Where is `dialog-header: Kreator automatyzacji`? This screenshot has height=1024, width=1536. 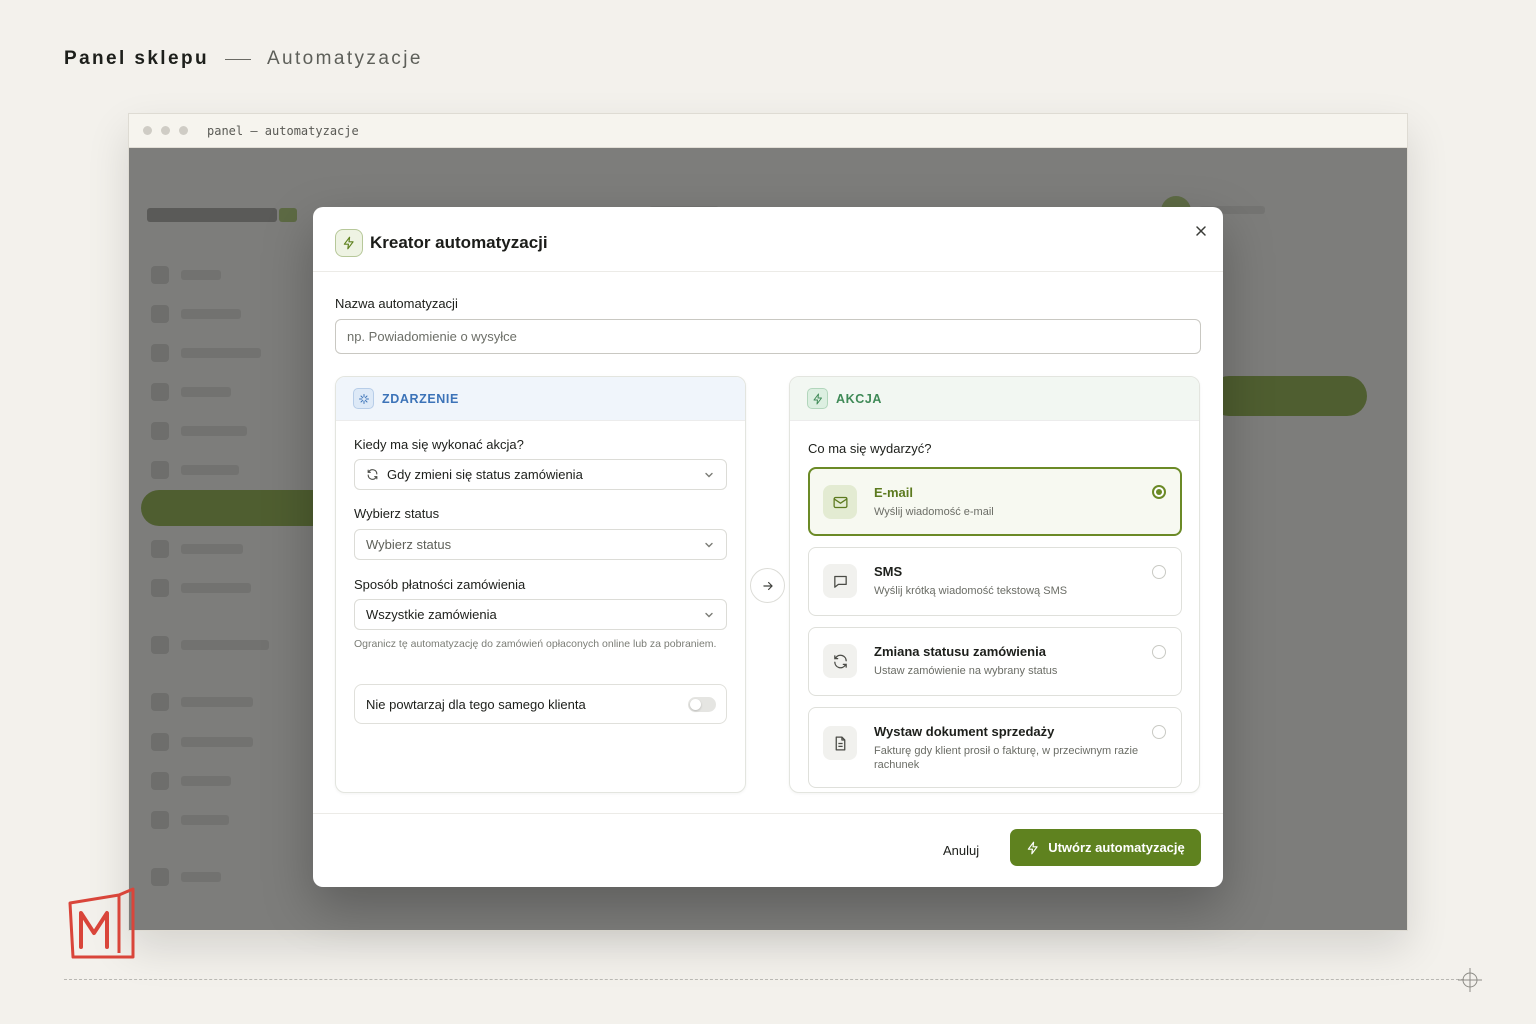 dialog-header: Kreator automatyzacji is located at coordinates (768, 239).